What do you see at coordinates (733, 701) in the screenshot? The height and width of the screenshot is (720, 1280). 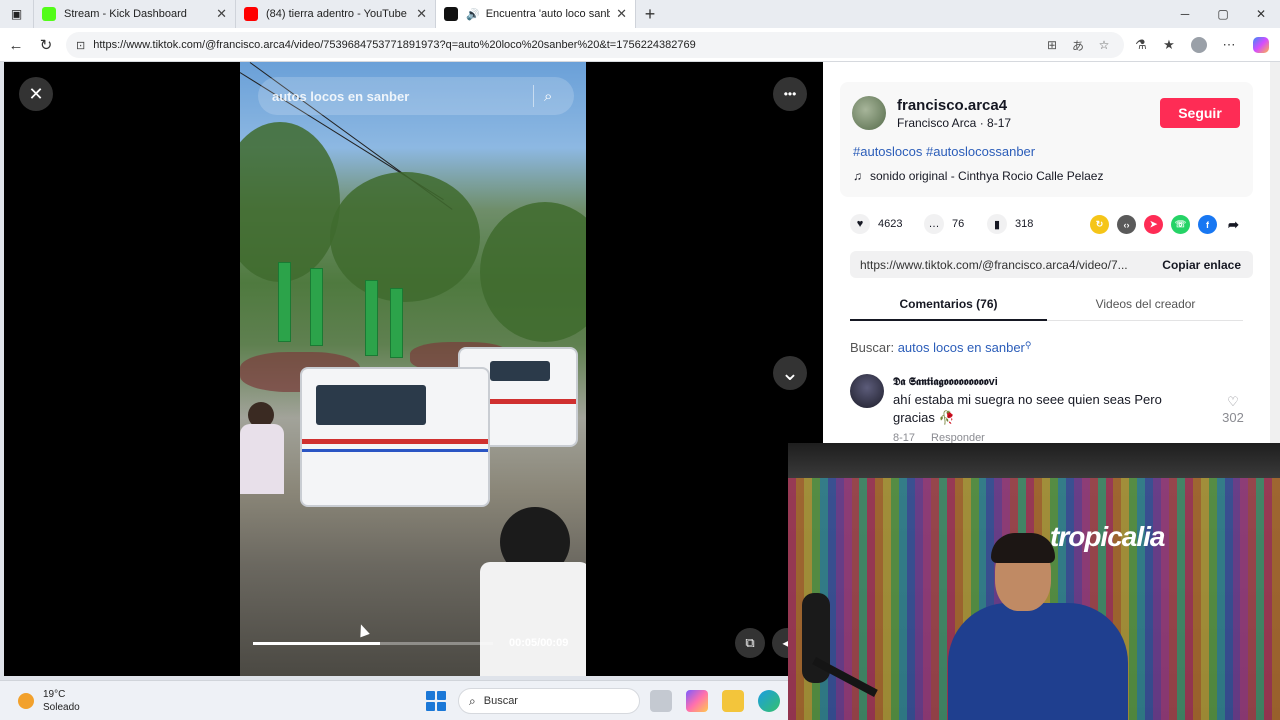 I see `file-explorer-icon` at bounding box center [733, 701].